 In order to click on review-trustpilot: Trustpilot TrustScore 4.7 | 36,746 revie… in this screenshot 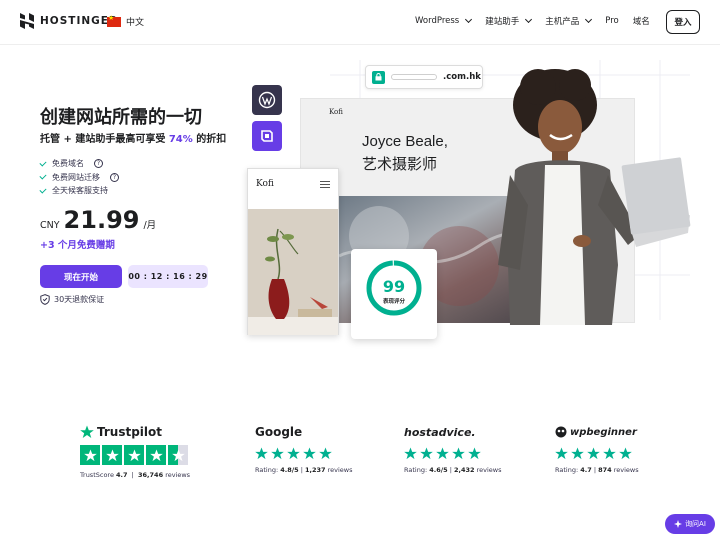, I will do `click(135, 451)`.